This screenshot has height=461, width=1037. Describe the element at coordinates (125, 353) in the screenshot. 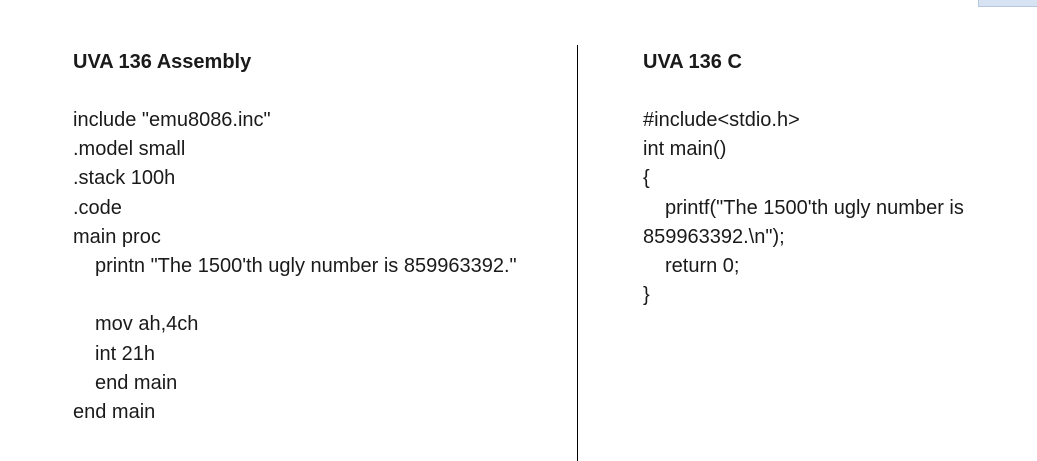

I see `code-line: int 21h` at that location.